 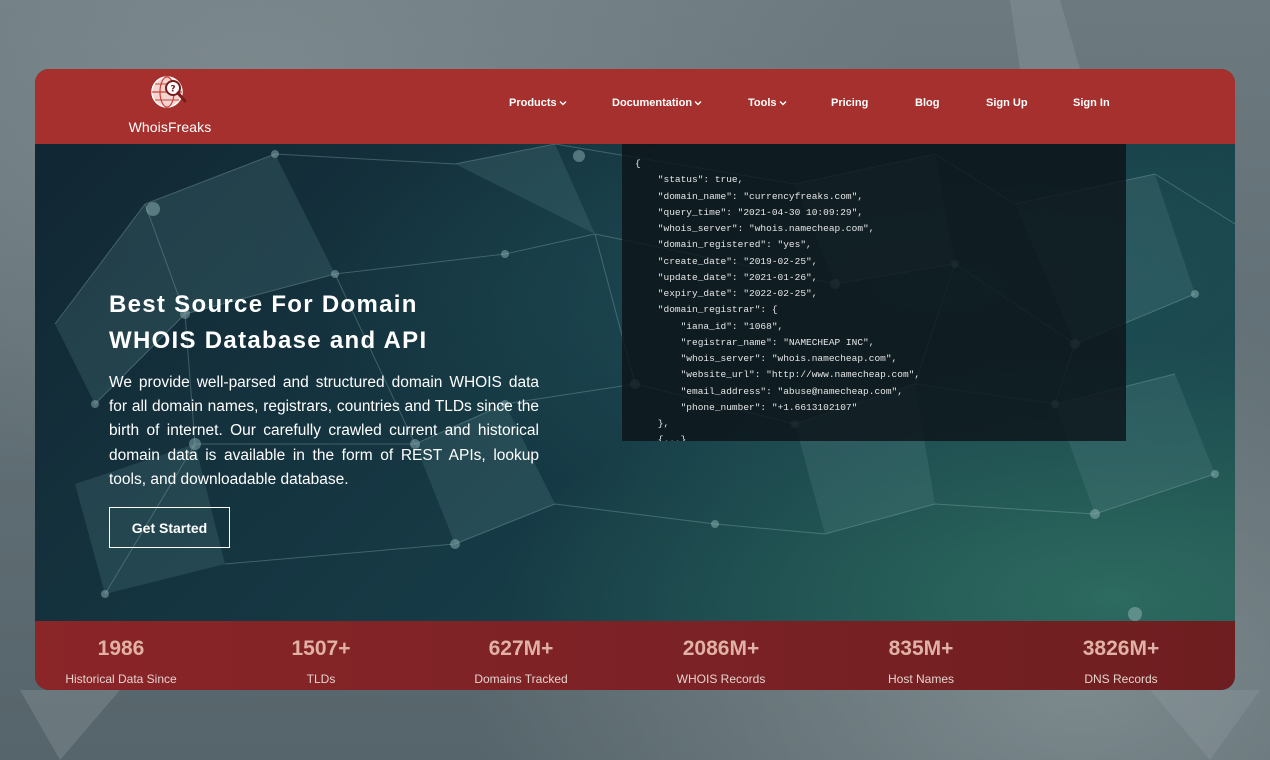 I want to click on nav-documentation-label: Documentation, so click(x=652, y=103).